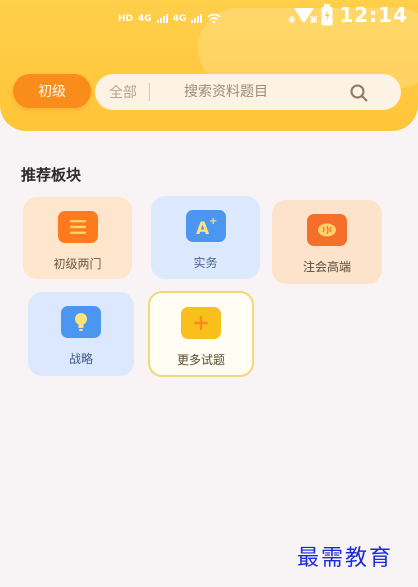  Describe the element at coordinates (373, 15) in the screenshot. I see `status-clock: 12:14` at that location.